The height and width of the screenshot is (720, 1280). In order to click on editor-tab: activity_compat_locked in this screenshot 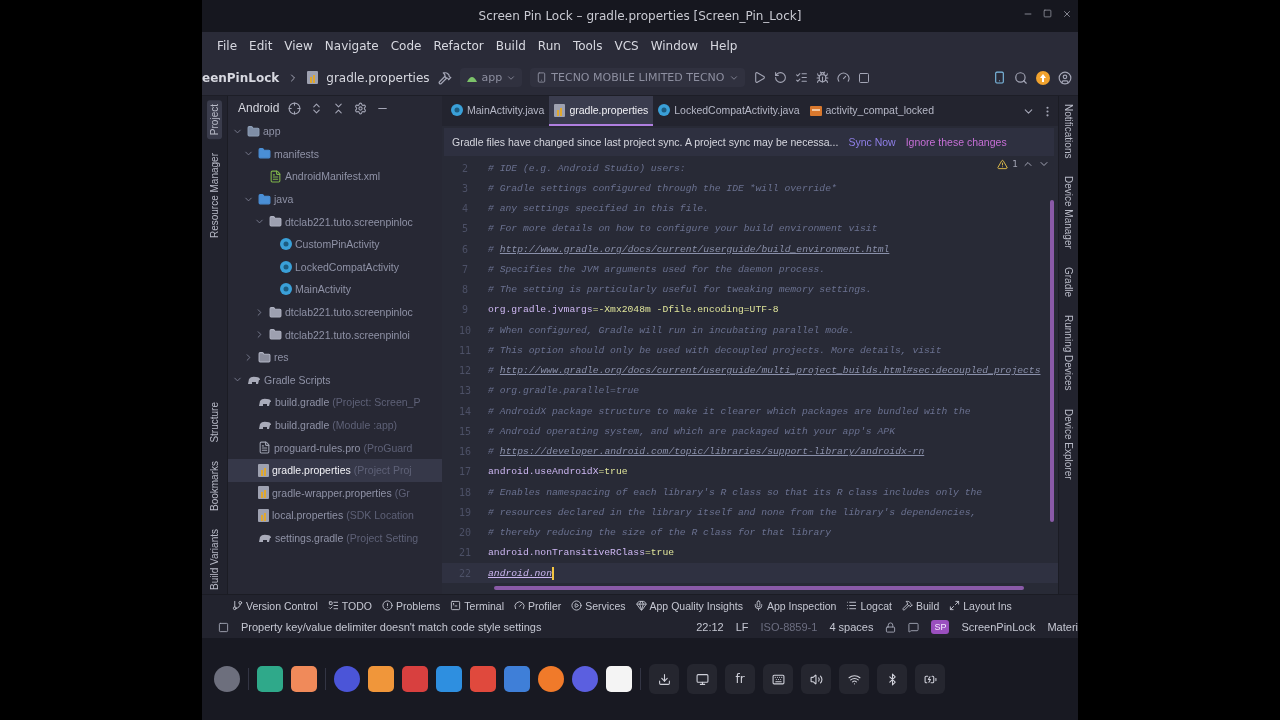, I will do `click(872, 111)`.